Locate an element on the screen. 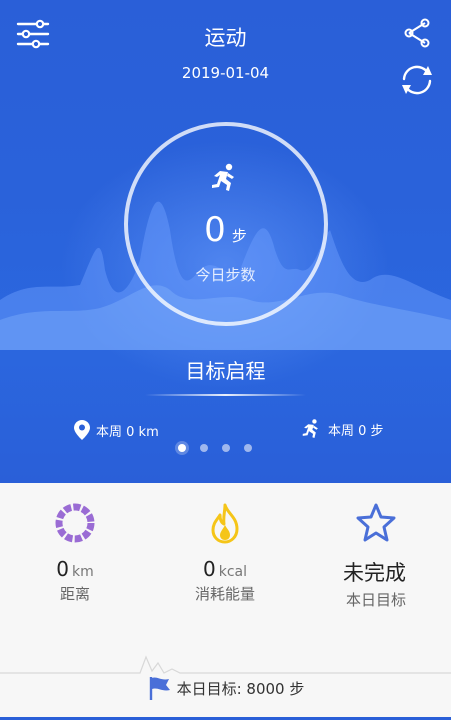  steps-value: 0 is located at coordinates (215, 230).